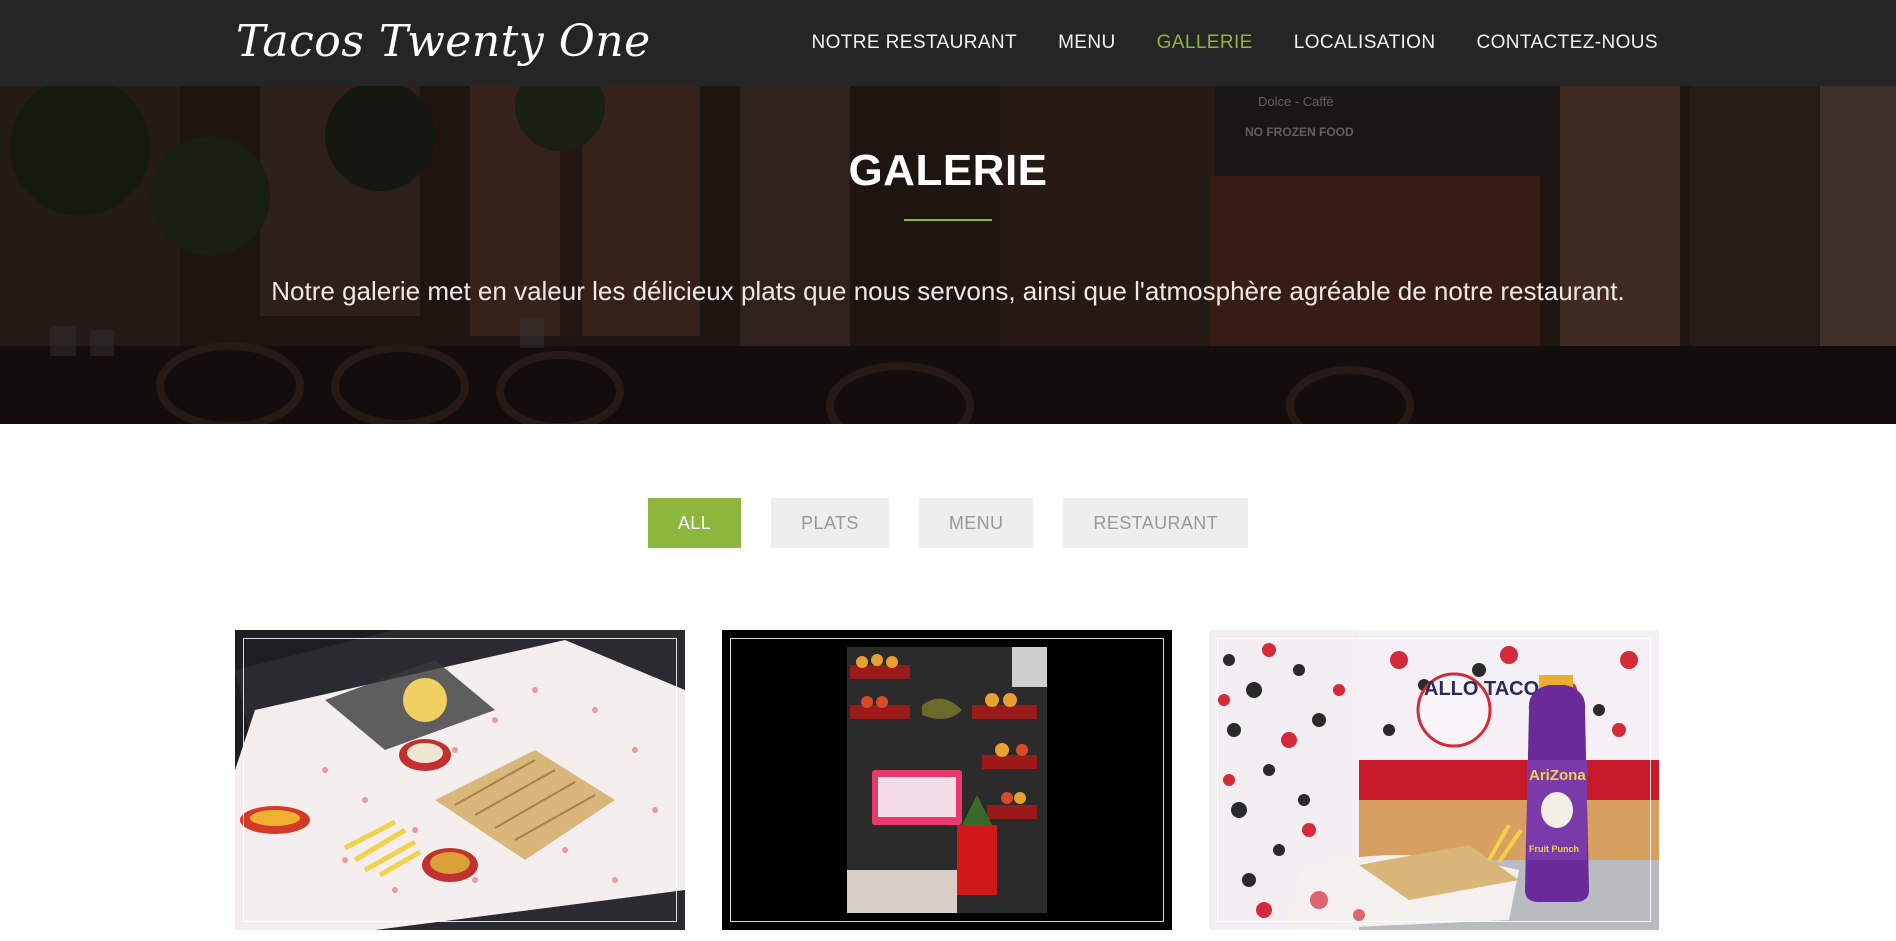 The width and height of the screenshot is (1896, 941). What do you see at coordinates (1156, 523) in the screenshot?
I see `filter-restaurant-button: RESTAURANT` at bounding box center [1156, 523].